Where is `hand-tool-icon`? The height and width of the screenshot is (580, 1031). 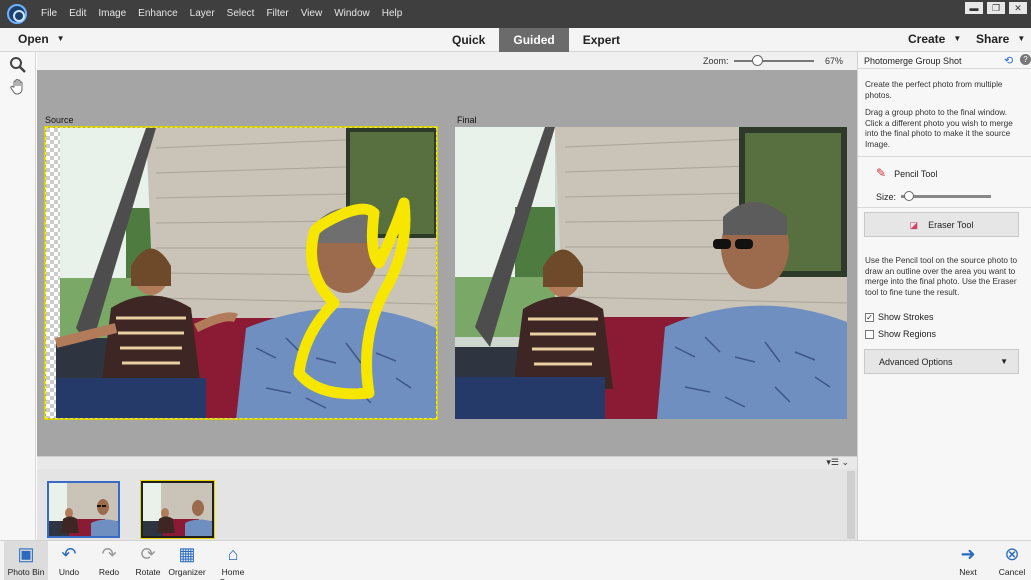 hand-tool-icon is located at coordinates (18, 88).